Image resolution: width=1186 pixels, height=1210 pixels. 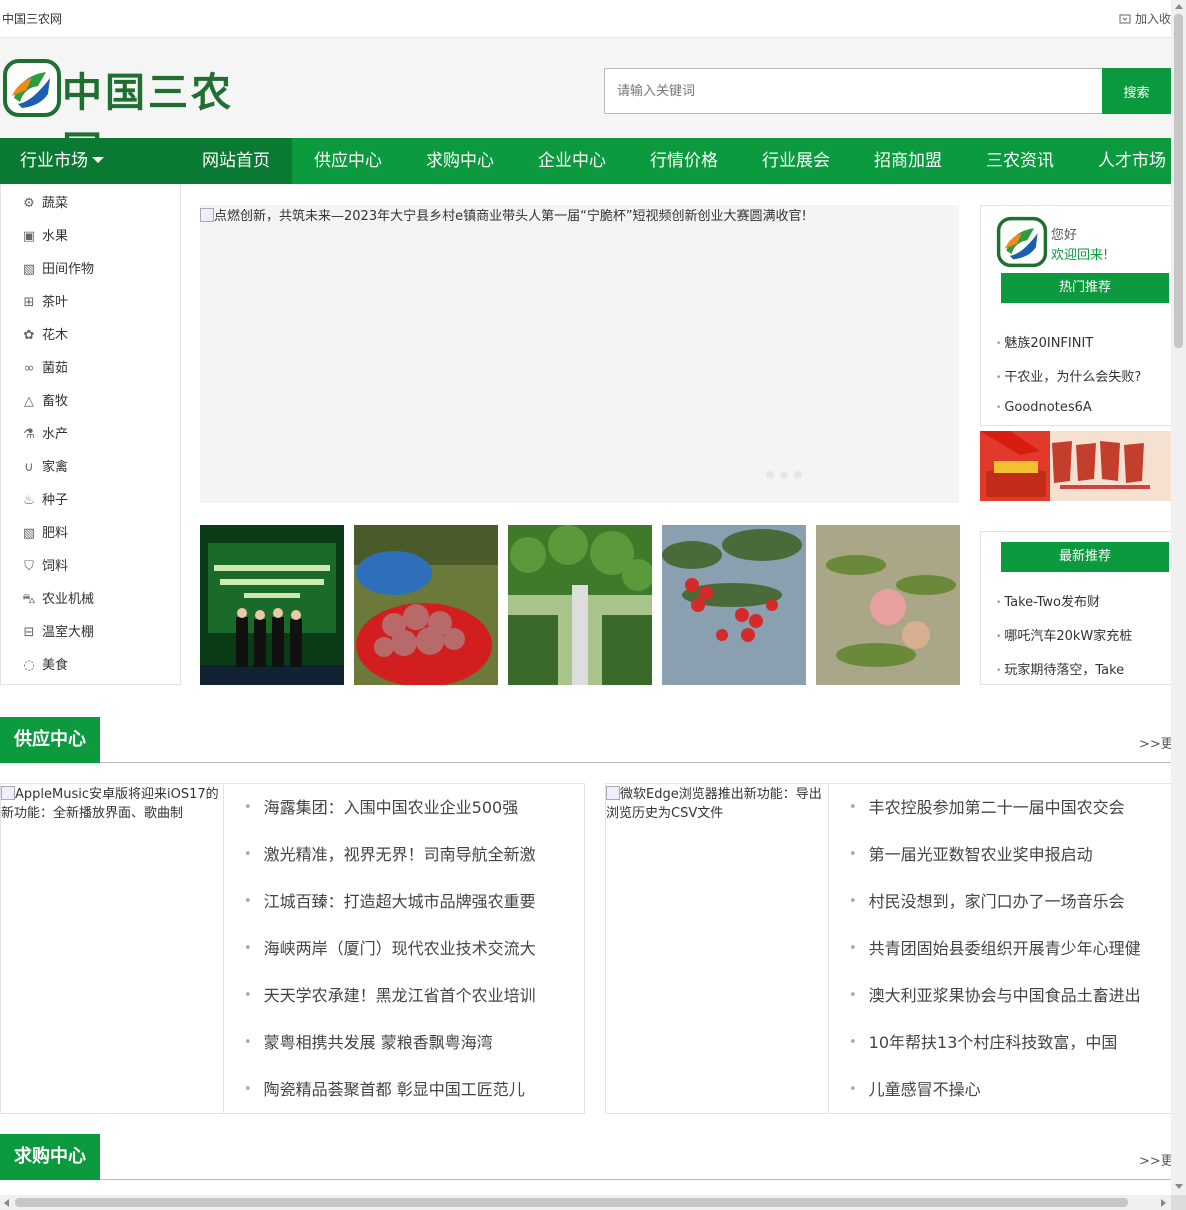 I want to click on category-item: ⊞ 茶叶, so click(x=44, y=303).